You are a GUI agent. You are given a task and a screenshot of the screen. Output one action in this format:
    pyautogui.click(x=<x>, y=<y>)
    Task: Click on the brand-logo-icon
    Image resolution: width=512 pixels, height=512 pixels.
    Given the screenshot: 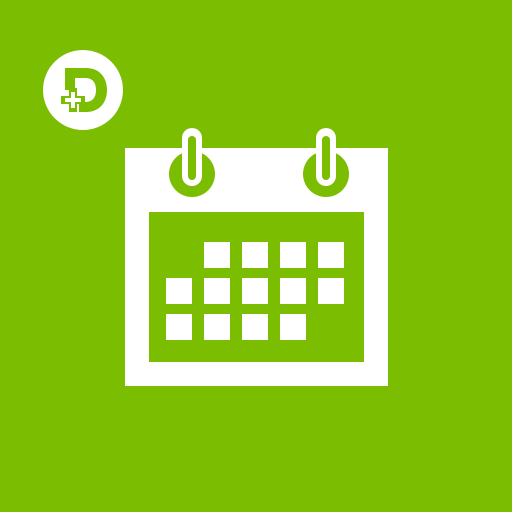 What is the action you would take?
    pyautogui.click(x=83, y=90)
    